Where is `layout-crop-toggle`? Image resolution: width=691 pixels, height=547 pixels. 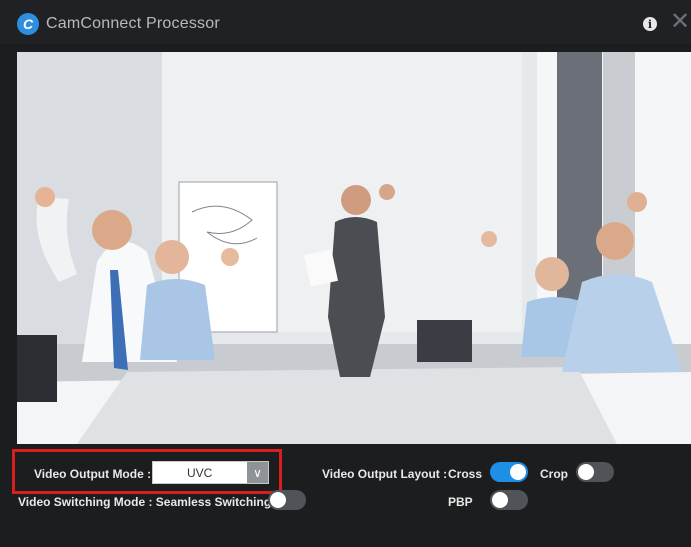
layout-crop-toggle is located at coordinates (595, 472).